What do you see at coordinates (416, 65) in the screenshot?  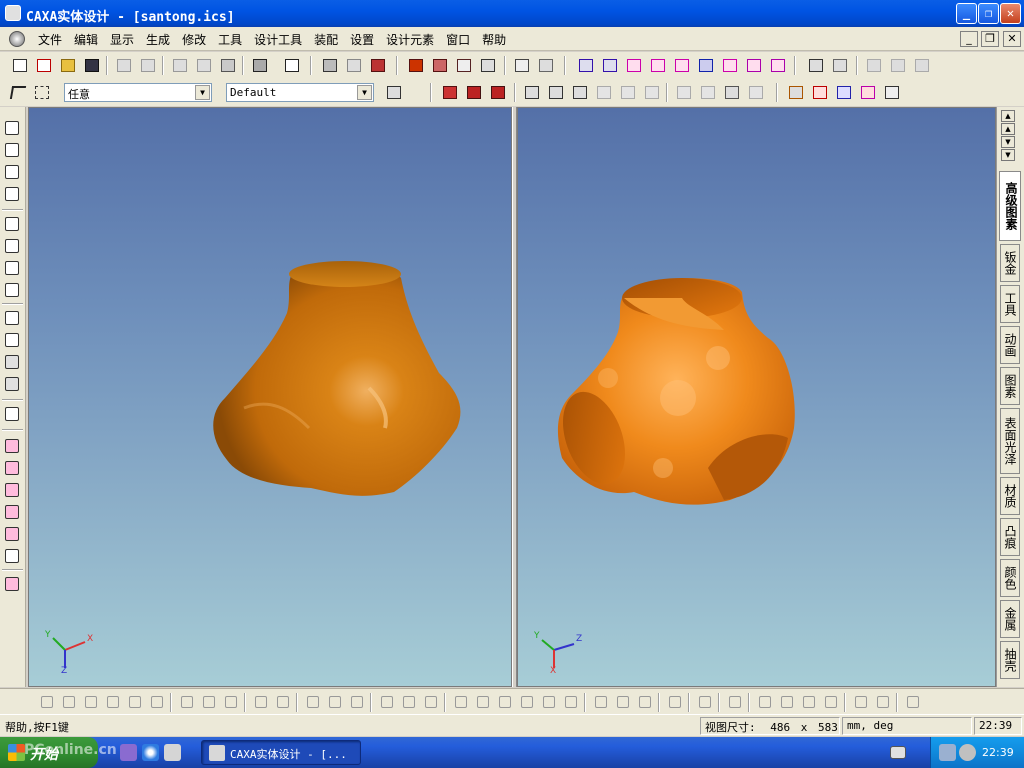 I see `move-icon` at bounding box center [416, 65].